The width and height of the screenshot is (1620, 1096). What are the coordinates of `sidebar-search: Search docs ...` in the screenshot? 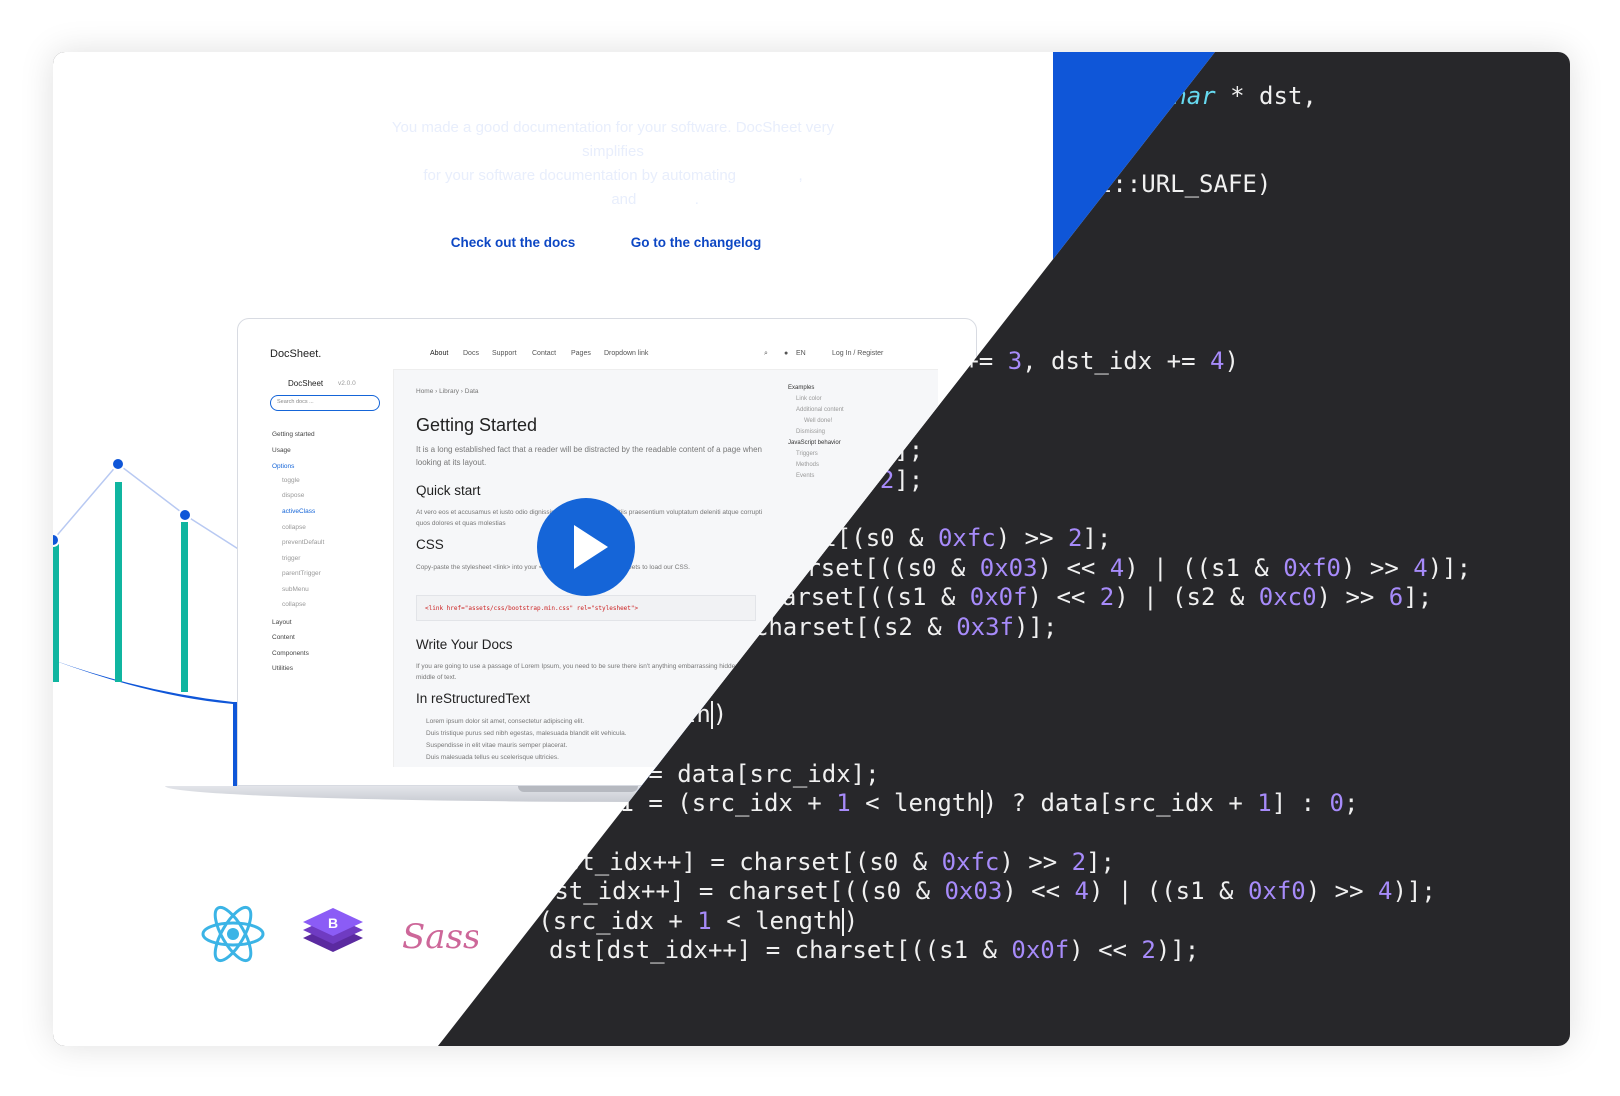 It's located at (325, 403).